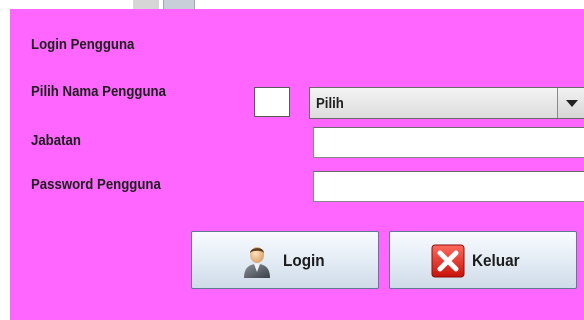 This screenshot has width=584, height=320. What do you see at coordinates (257, 262) in the screenshot?
I see `user-icon` at bounding box center [257, 262].